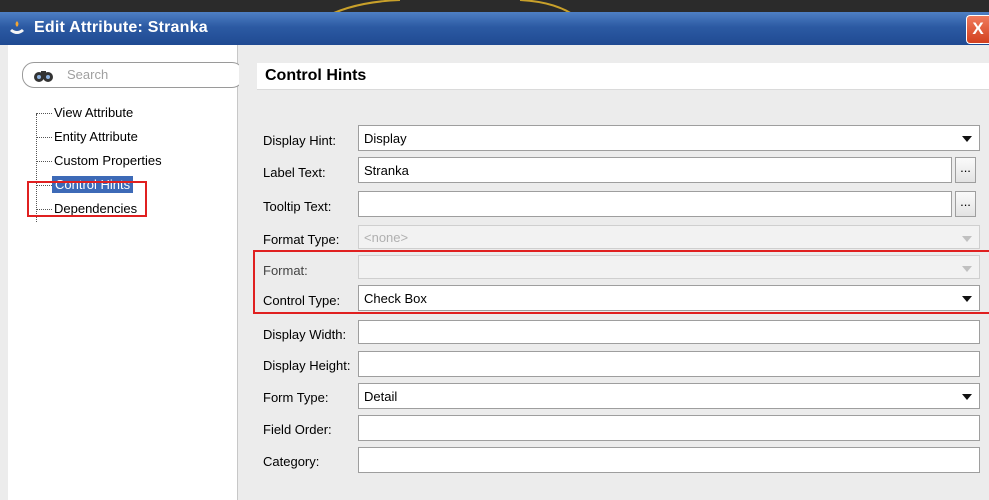 The image size is (989, 500). I want to click on close-icon: X, so click(978, 28).